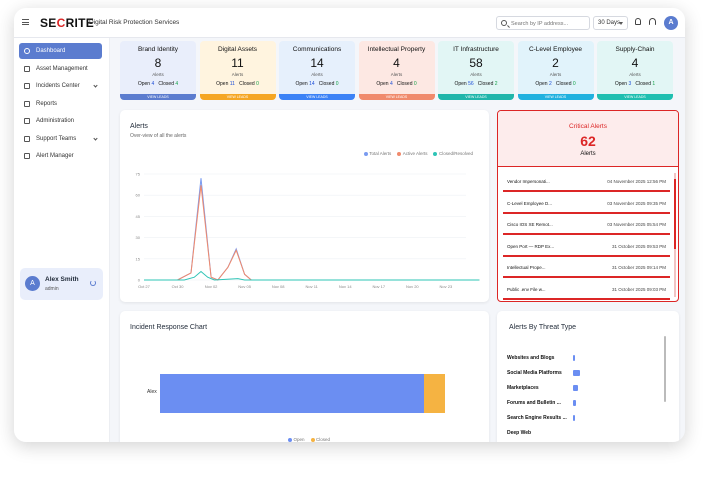  I want to click on search-box, so click(543, 23).